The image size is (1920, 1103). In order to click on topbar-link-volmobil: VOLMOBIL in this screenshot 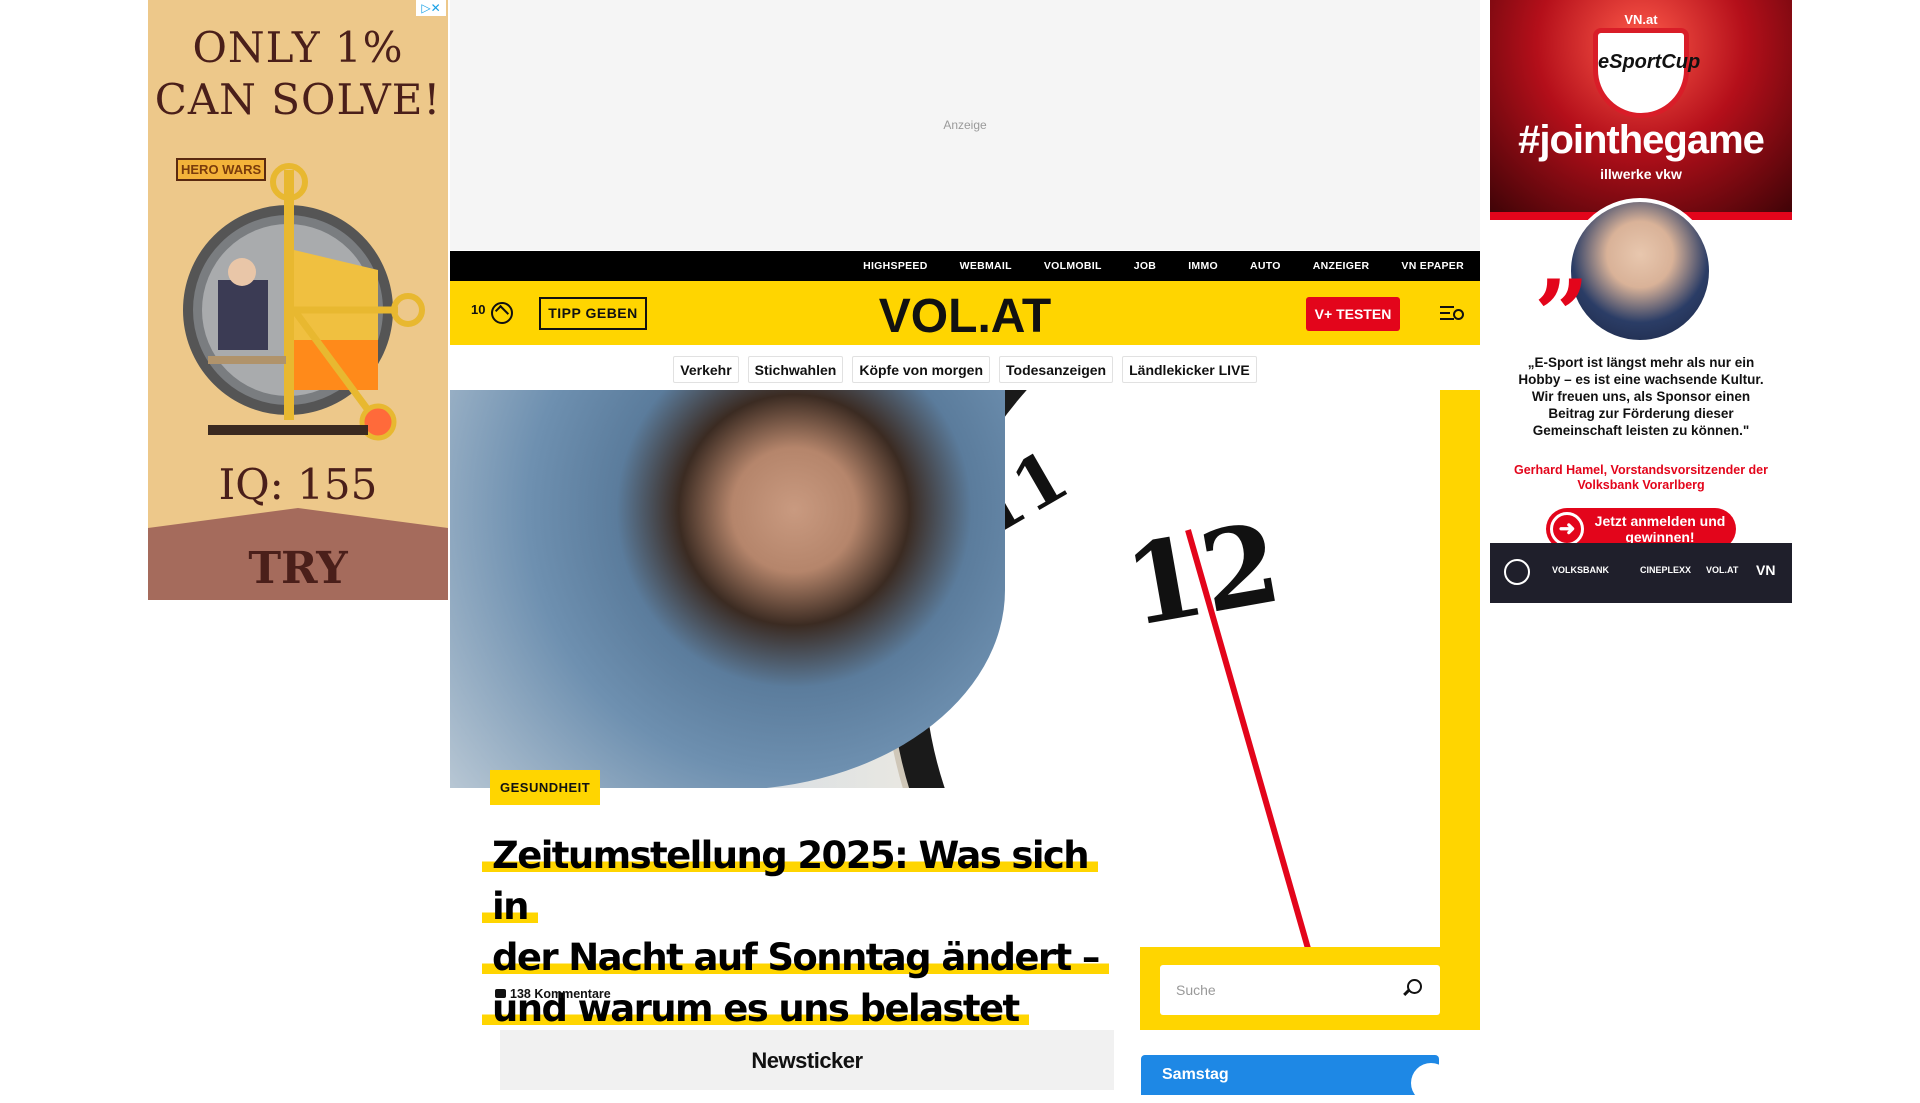, I will do `click(1073, 266)`.